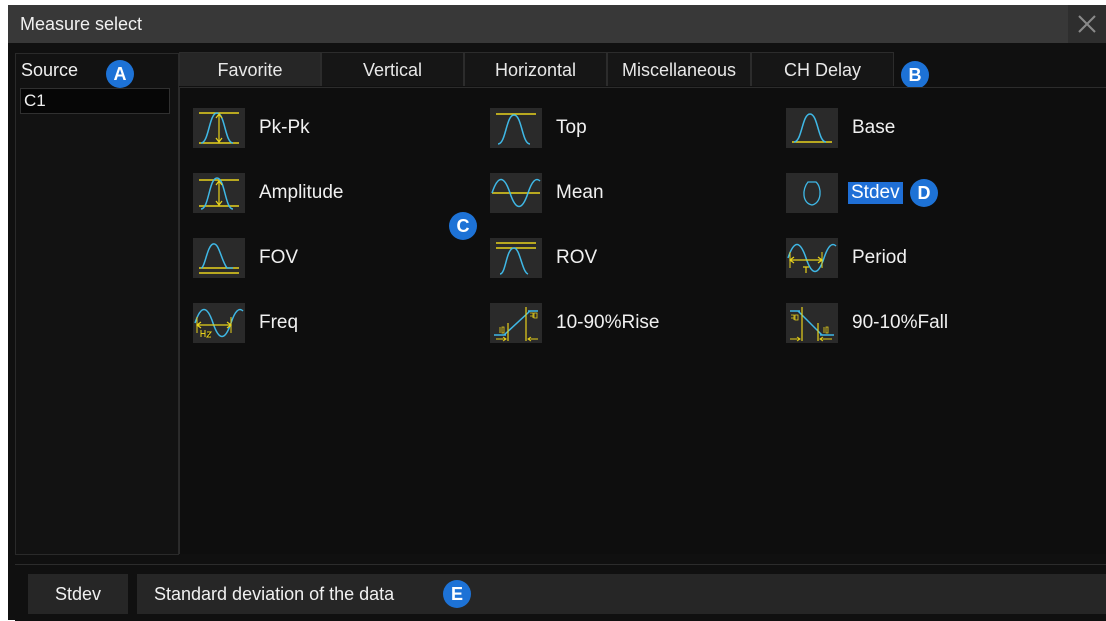 This screenshot has width=1106, height=621. What do you see at coordinates (916, 258) in the screenshot?
I see `measure-item-period: Period` at bounding box center [916, 258].